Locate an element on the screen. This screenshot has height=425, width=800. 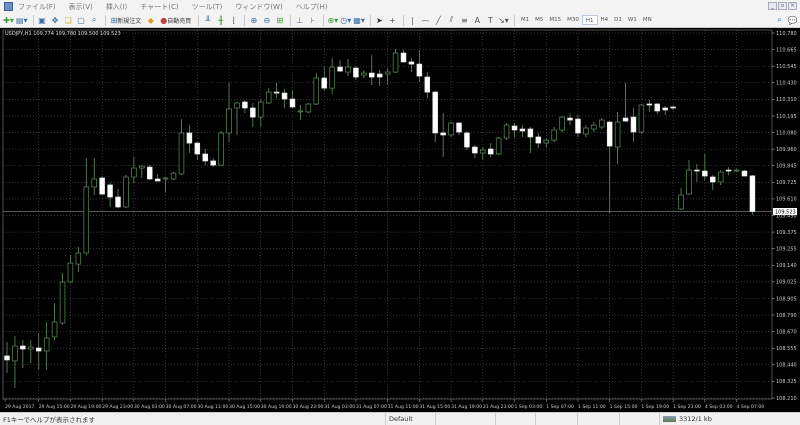
x-tick-label: 31 Aug 19:00 is located at coordinates (466, 407).